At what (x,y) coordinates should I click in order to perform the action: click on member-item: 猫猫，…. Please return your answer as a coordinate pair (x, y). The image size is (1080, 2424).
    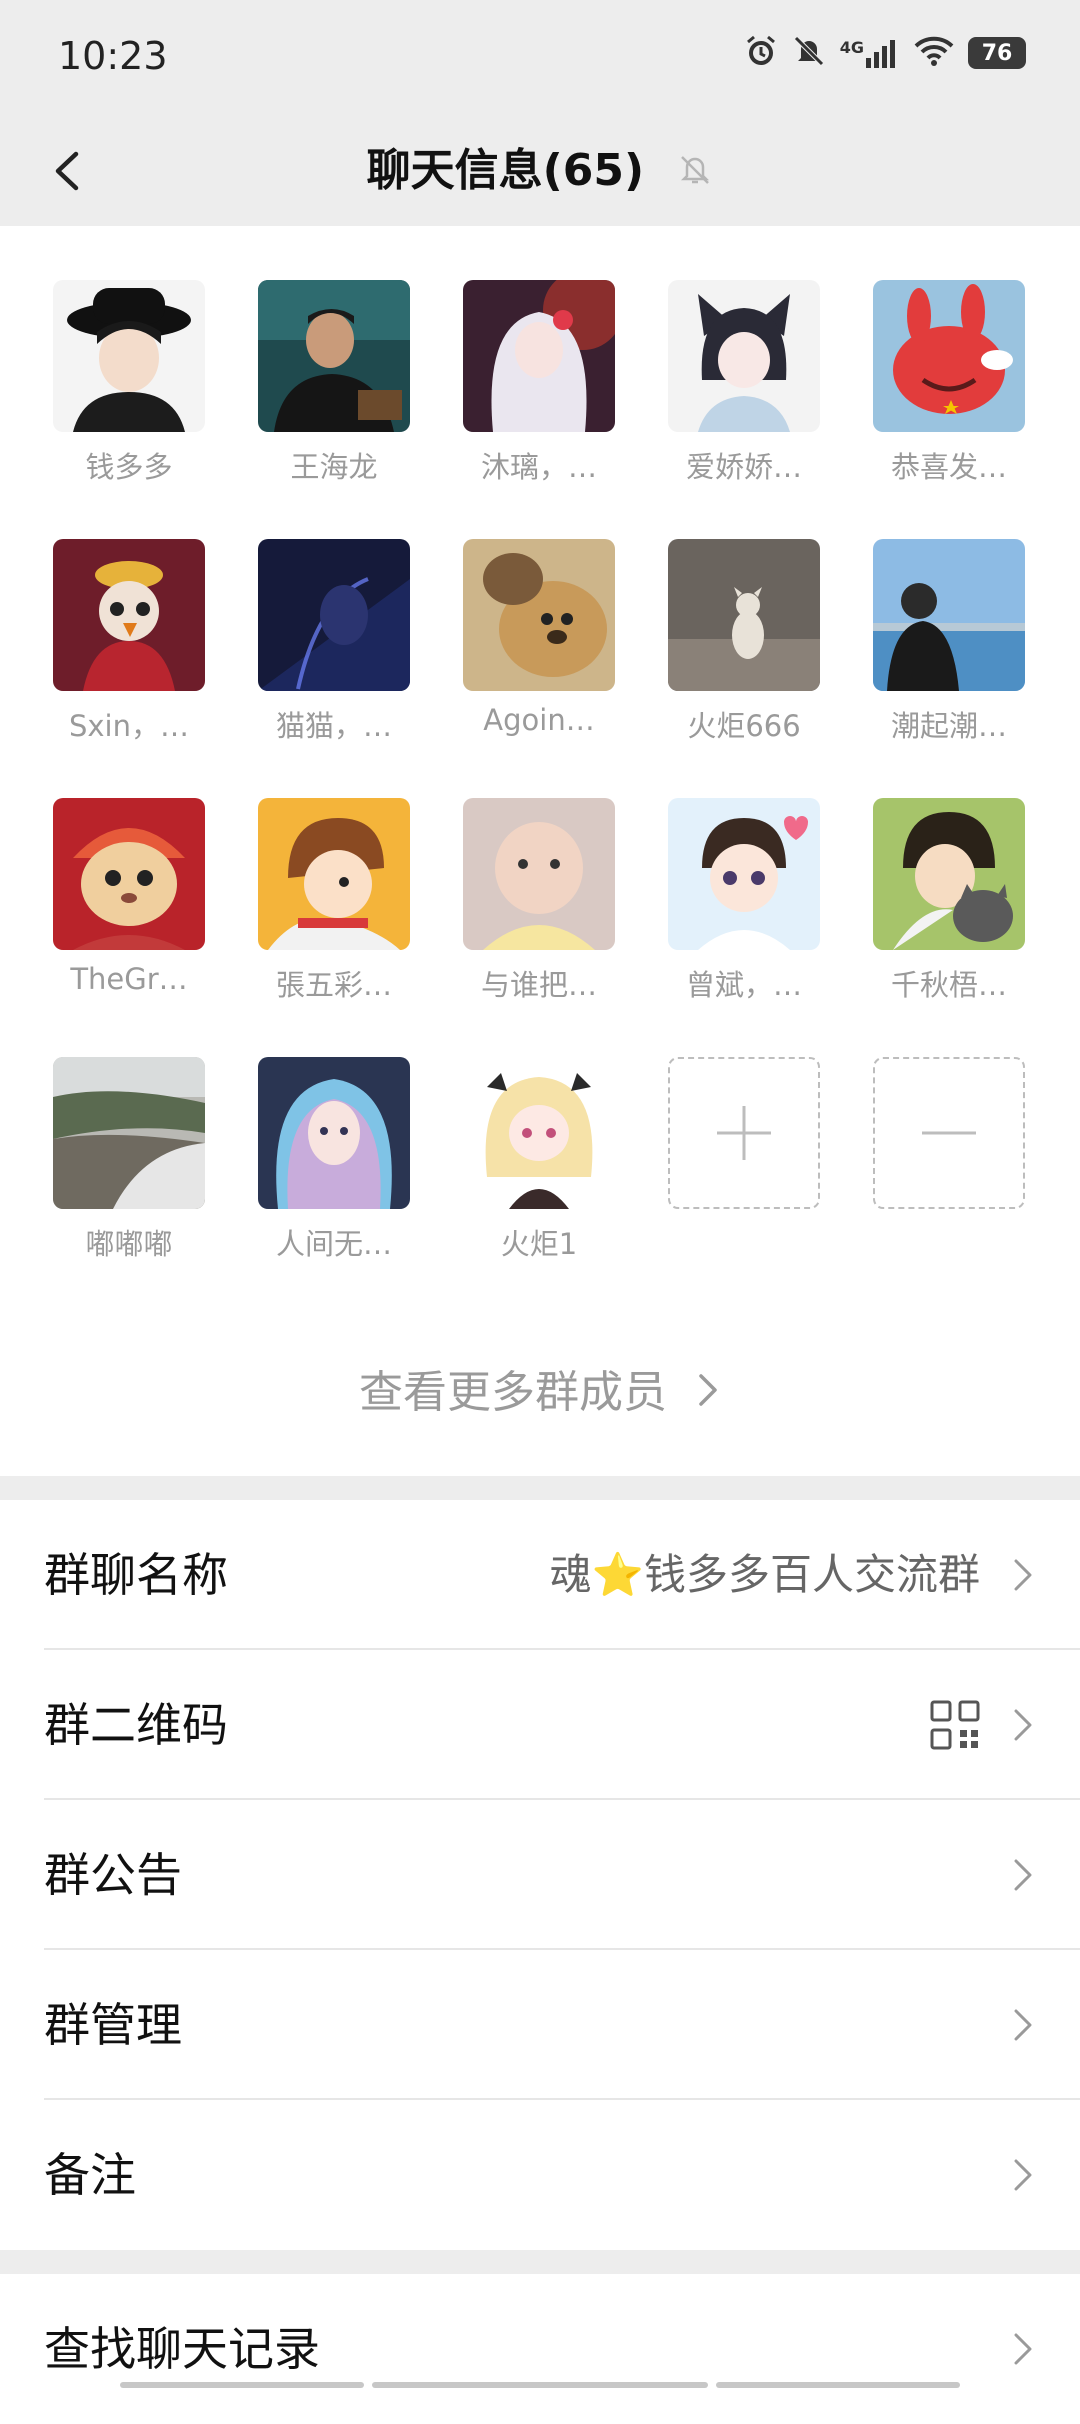
    Looking at the image, I should click on (334, 668).